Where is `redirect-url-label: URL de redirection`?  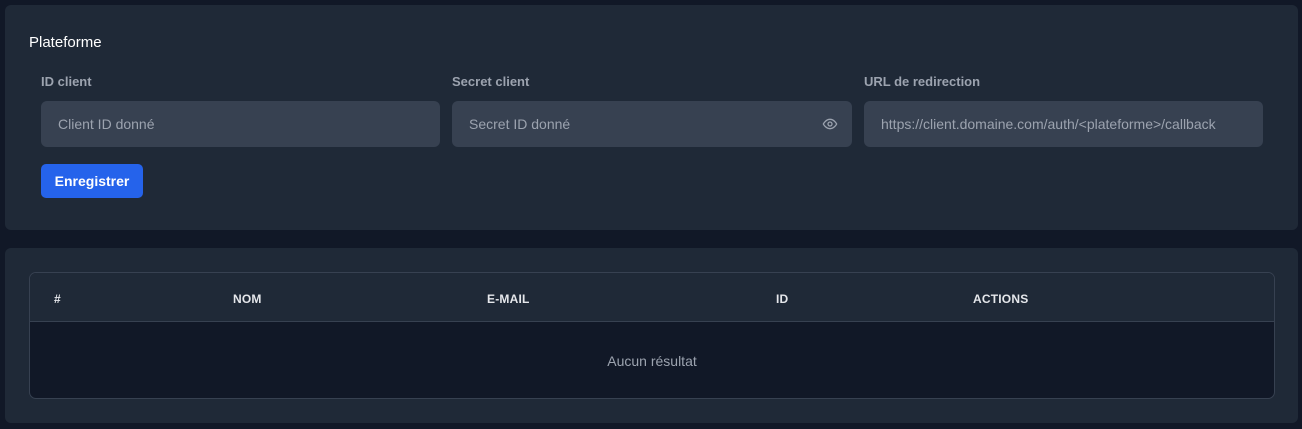
redirect-url-label: URL de redirection is located at coordinates (922, 81).